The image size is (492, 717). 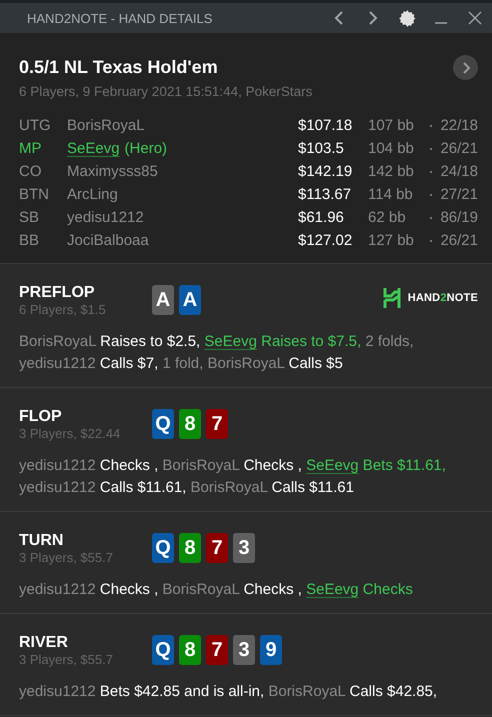 What do you see at coordinates (70, 433) in the screenshot?
I see `street-info: 3 Players, $22.44` at bounding box center [70, 433].